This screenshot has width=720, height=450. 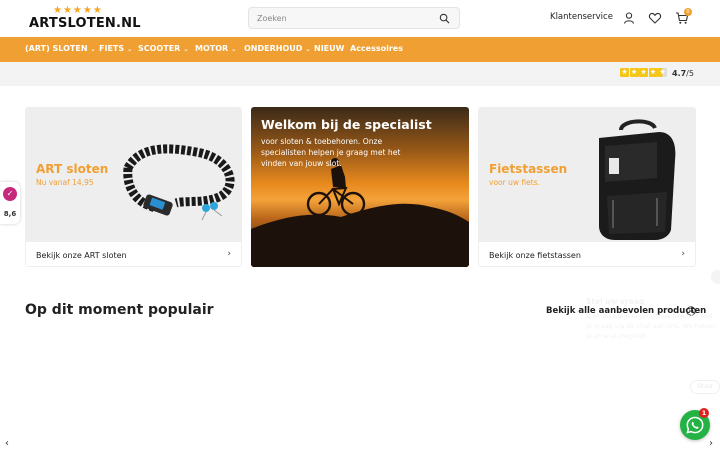 What do you see at coordinates (159, 48) in the screenshot?
I see `nav-item-label: SCOOTER` at bounding box center [159, 48].